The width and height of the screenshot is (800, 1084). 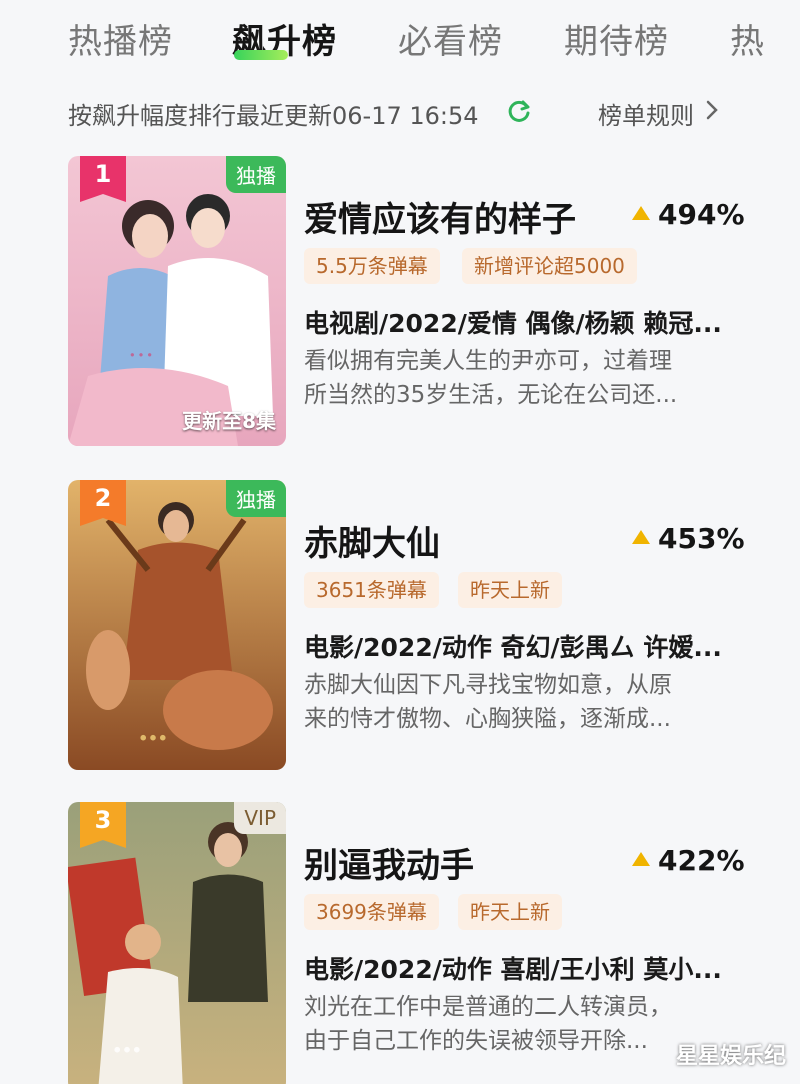 I want to click on tab-hot-more: 热, so click(x=747, y=38).